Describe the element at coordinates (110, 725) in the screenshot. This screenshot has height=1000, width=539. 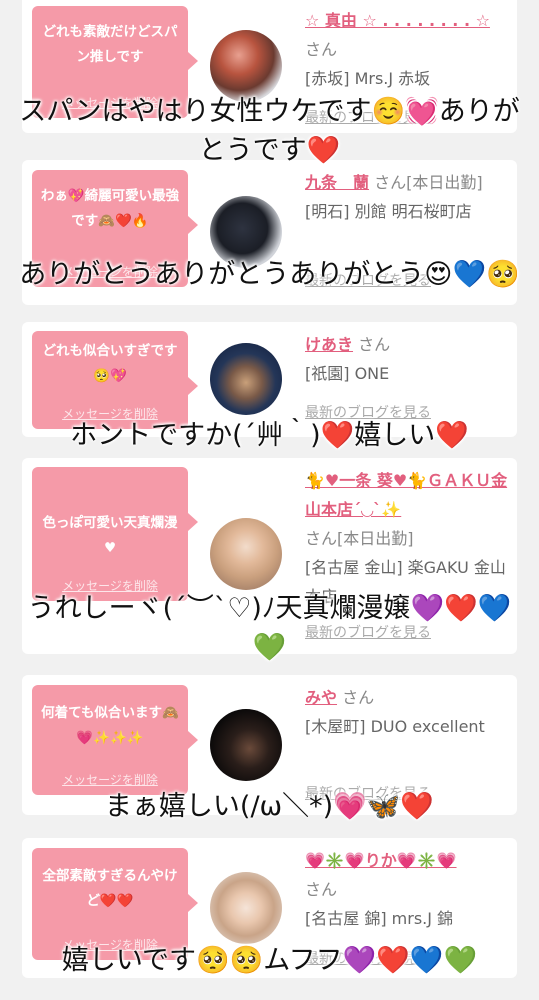
I see `message-text: 何着ても似合います🙈💗✨✨✨` at that location.